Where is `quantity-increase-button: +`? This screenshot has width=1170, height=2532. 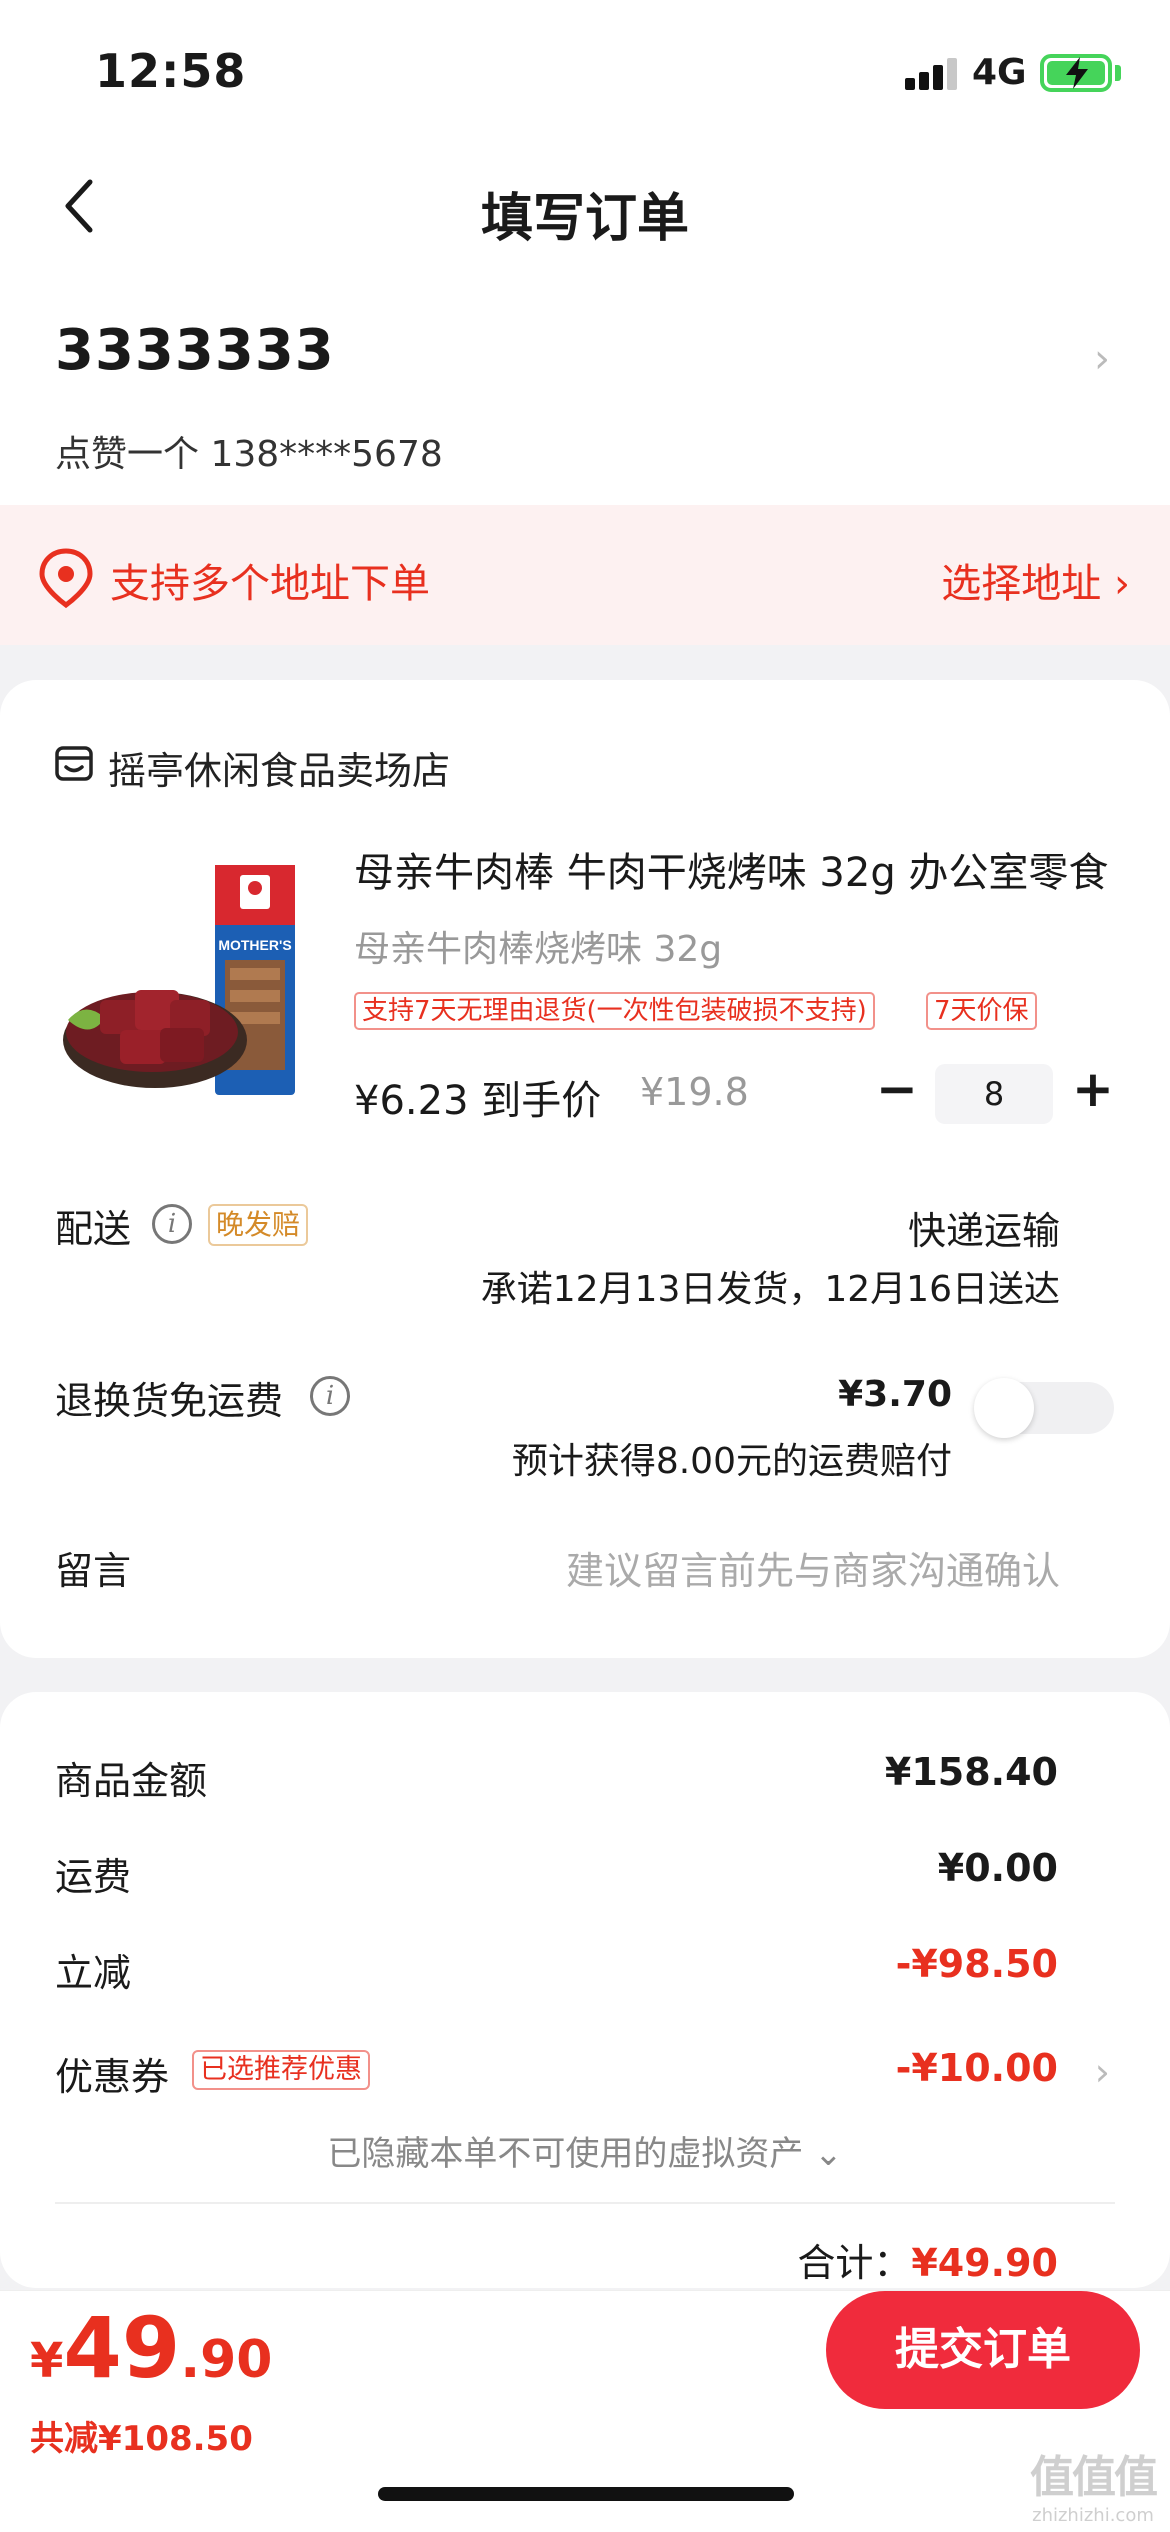 quantity-increase-button: + is located at coordinates (1093, 1090).